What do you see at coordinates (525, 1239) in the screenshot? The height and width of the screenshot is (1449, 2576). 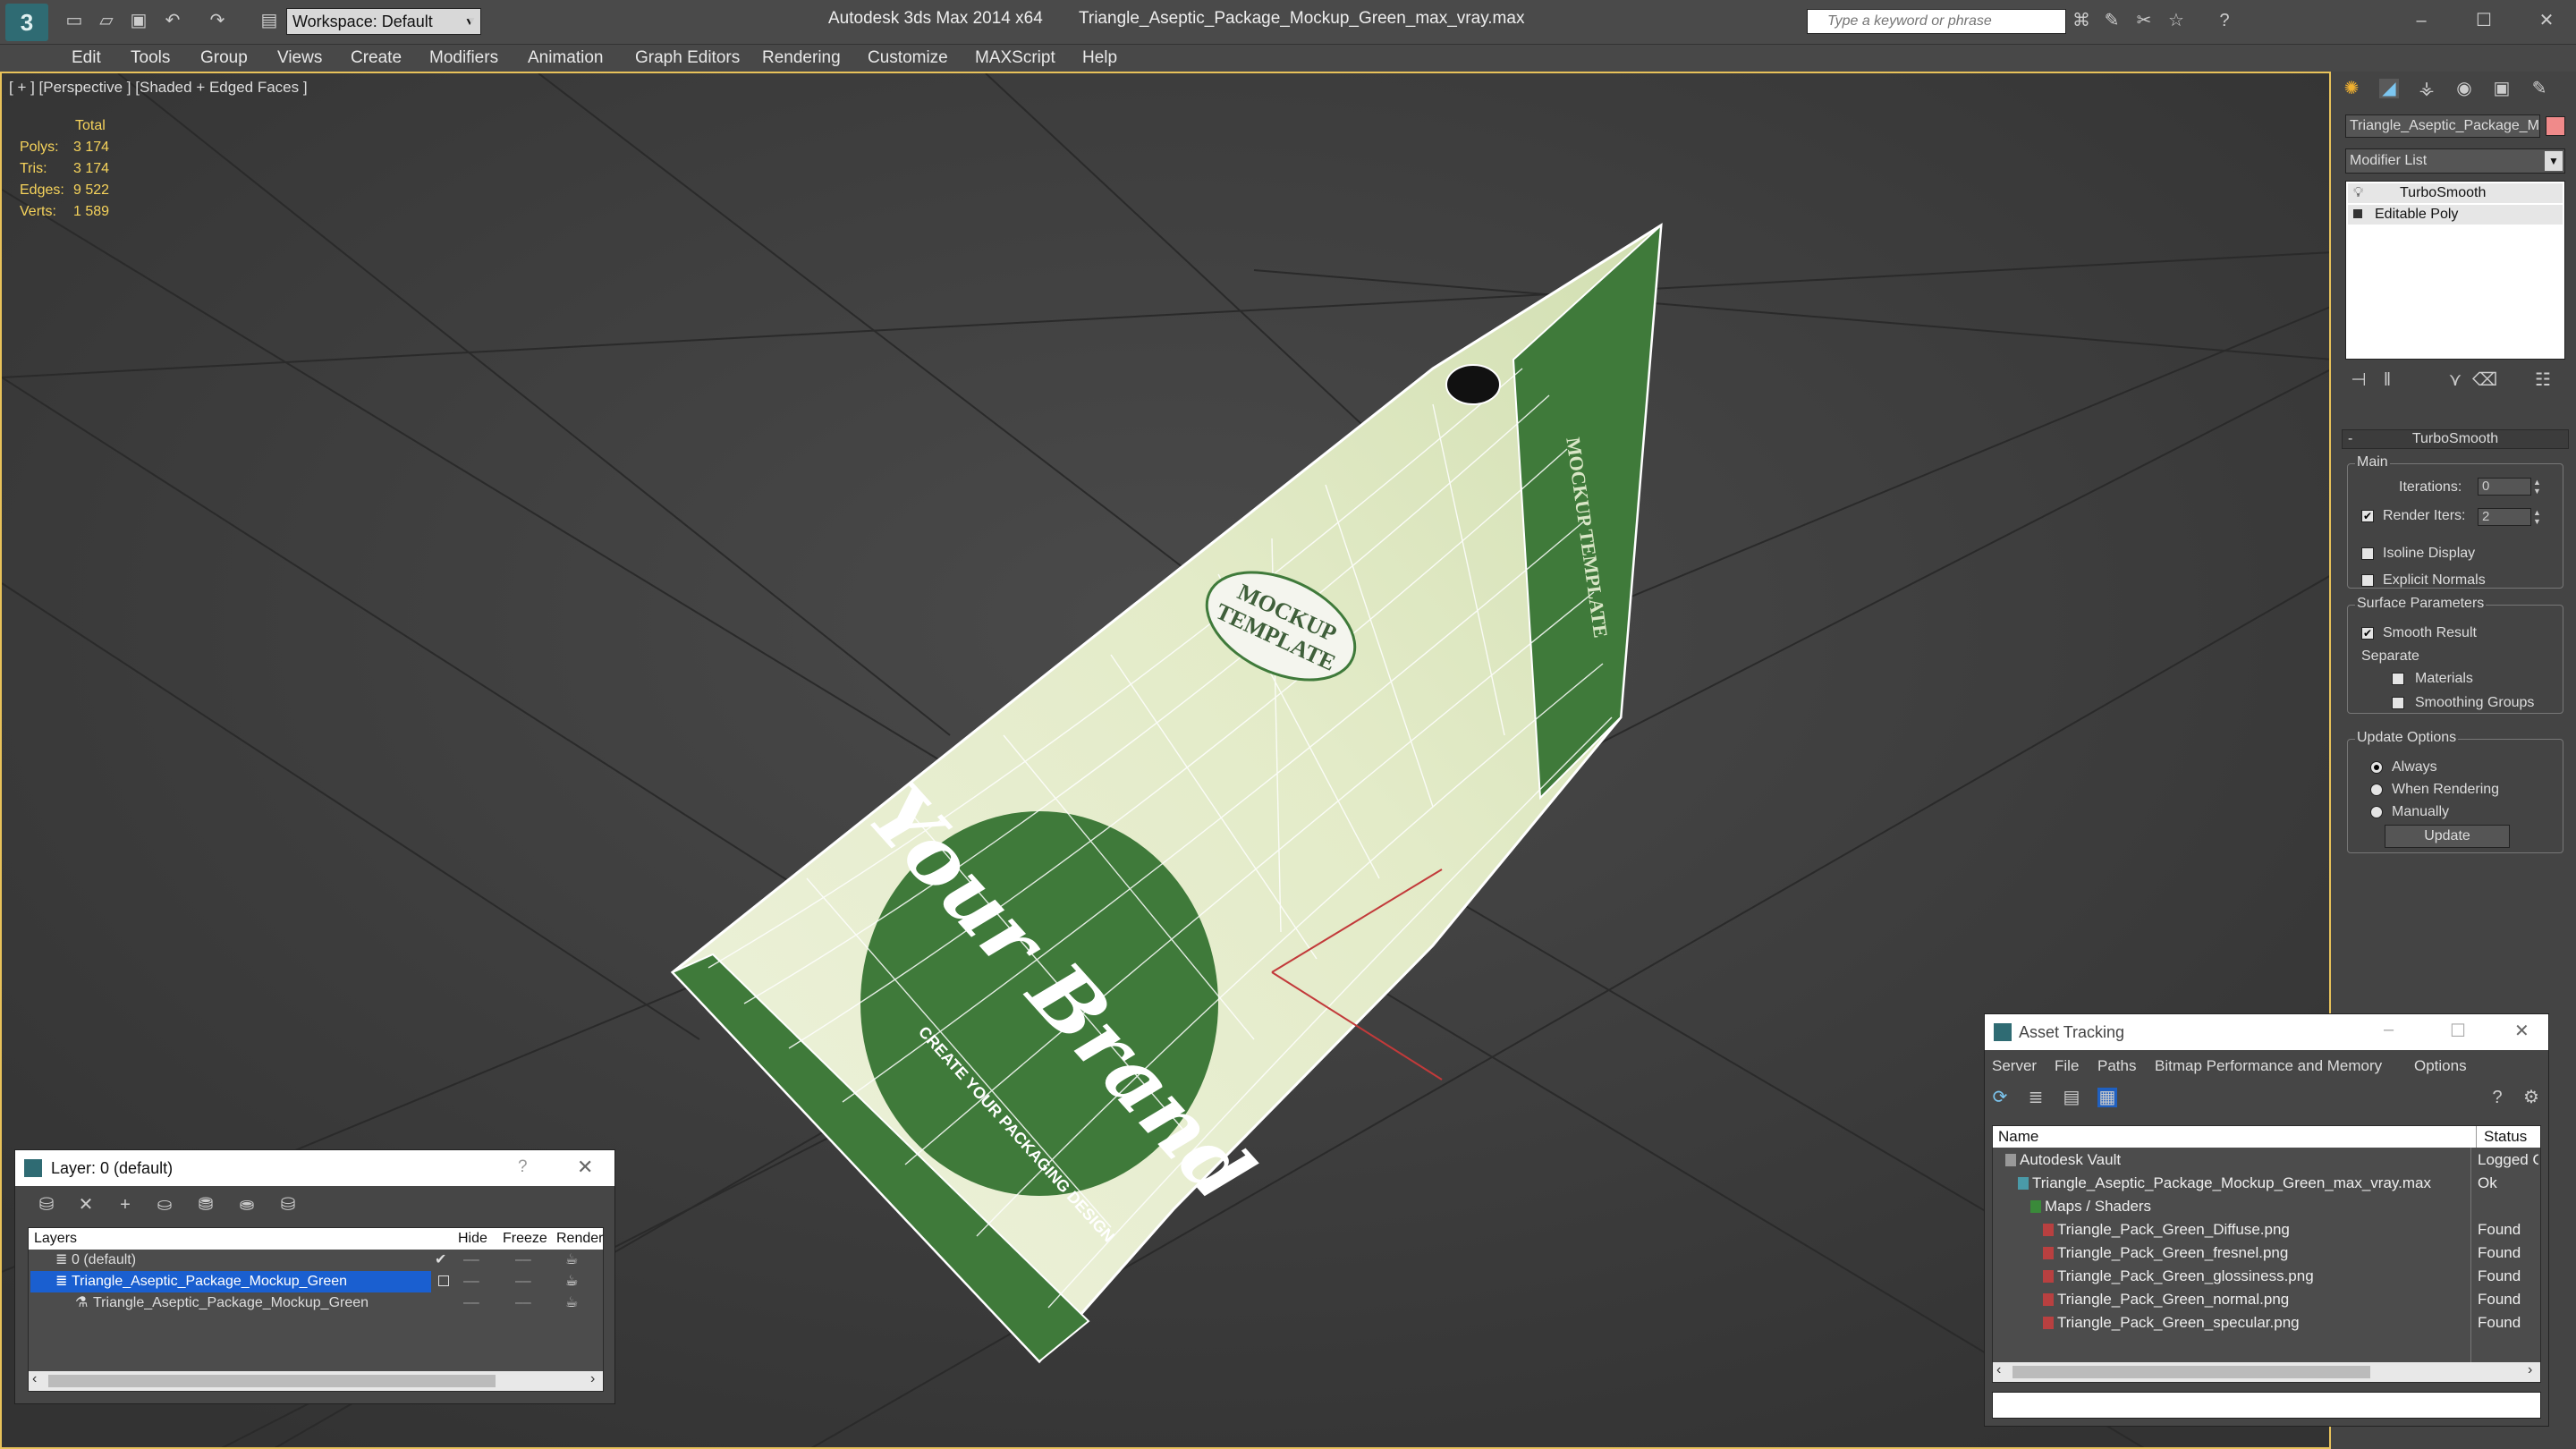 I see `col-freeze: Freeze` at bounding box center [525, 1239].